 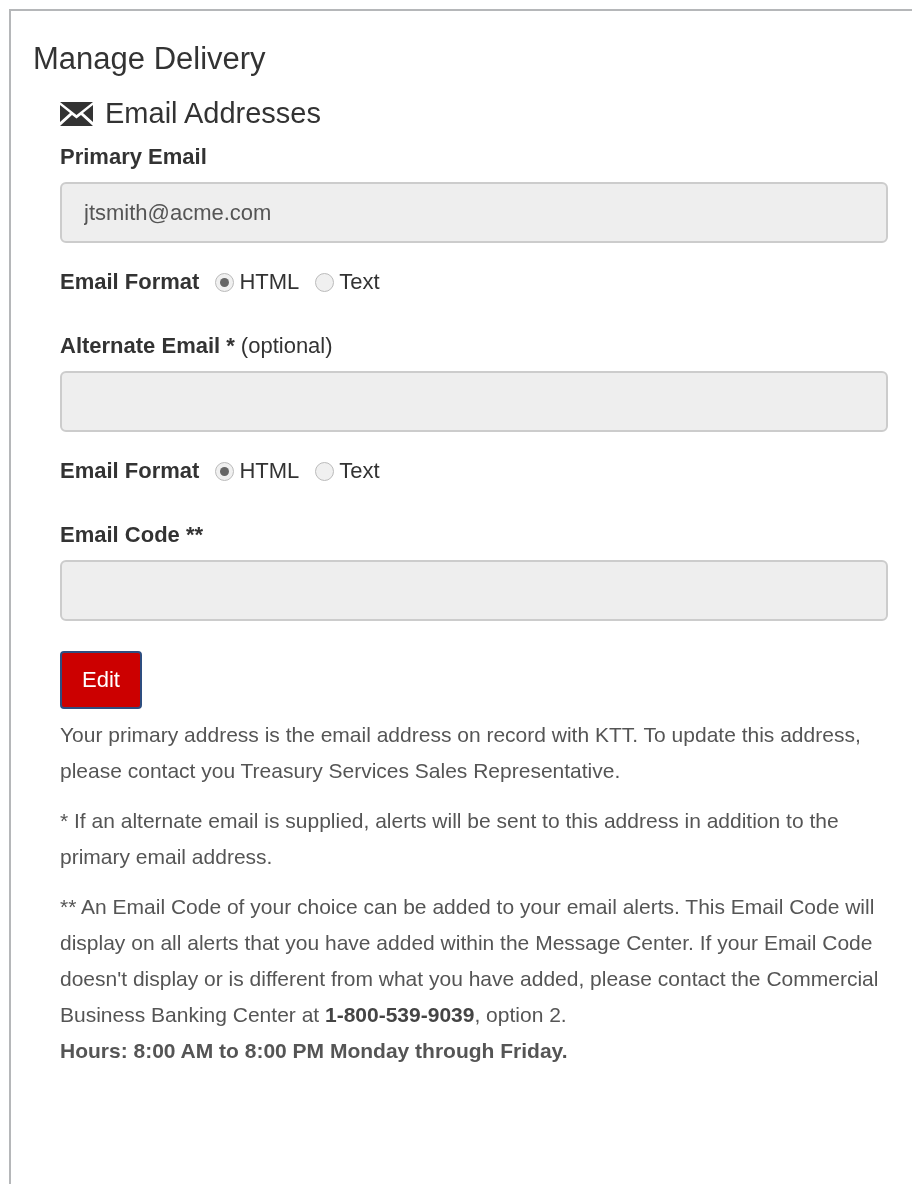 What do you see at coordinates (461, 753) in the screenshot?
I see `note-text: Your primary address is the email address on record with KTT. To update this address, please contact you Treasury Services Sales Representative.` at bounding box center [461, 753].